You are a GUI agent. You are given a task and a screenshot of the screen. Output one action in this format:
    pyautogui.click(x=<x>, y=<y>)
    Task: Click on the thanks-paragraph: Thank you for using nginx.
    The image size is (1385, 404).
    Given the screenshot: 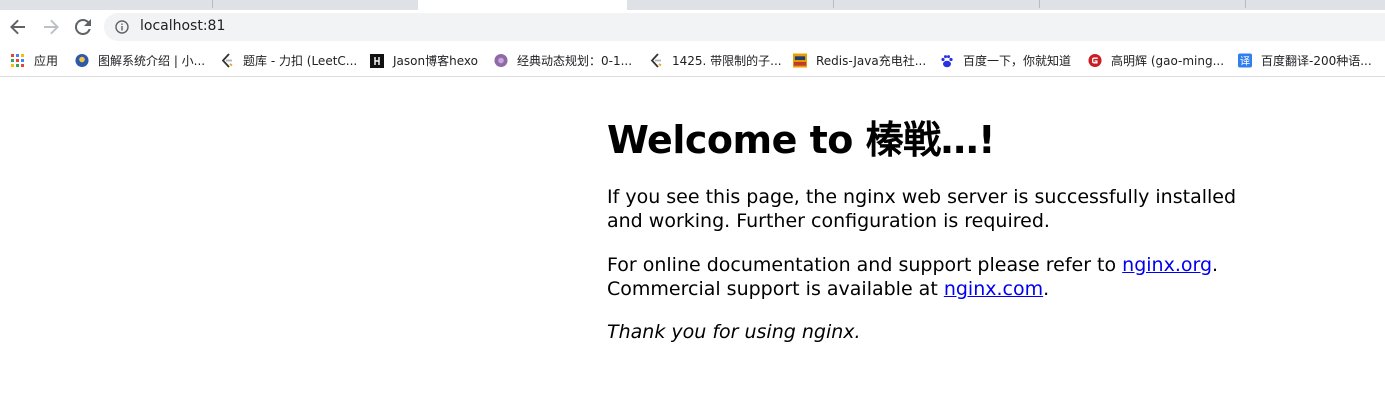 What is the action you would take?
    pyautogui.click(x=734, y=332)
    